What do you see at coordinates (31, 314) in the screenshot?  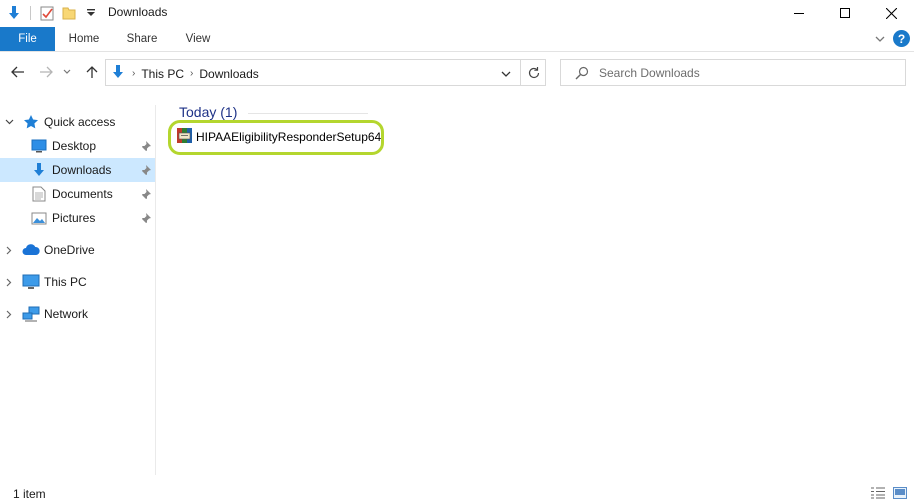 I see `network-icon` at bounding box center [31, 314].